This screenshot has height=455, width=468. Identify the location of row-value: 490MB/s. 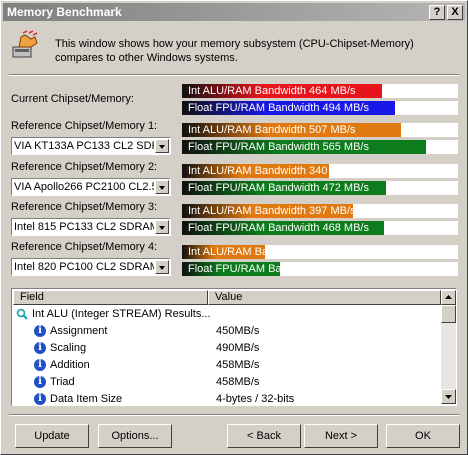
(238, 348).